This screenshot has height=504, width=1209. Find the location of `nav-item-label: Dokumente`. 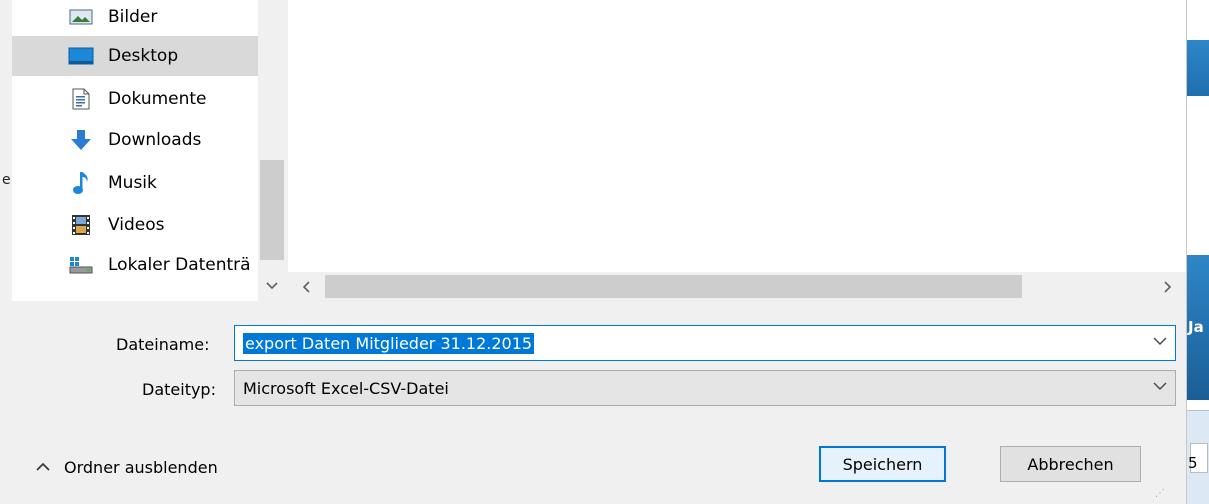

nav-item-label: Dokumente is located at coordinates (157, 99).